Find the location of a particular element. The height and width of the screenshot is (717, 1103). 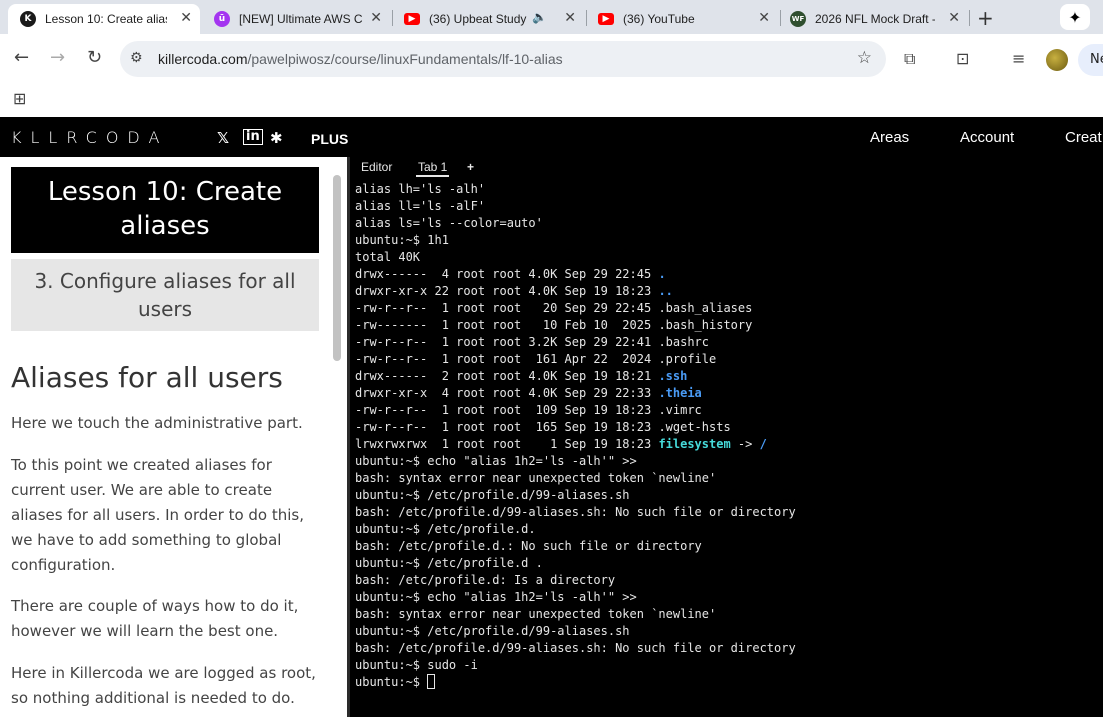

terminal-line: bash: /etc/profile.d: Is a directory is located at coordinates (485, 580).